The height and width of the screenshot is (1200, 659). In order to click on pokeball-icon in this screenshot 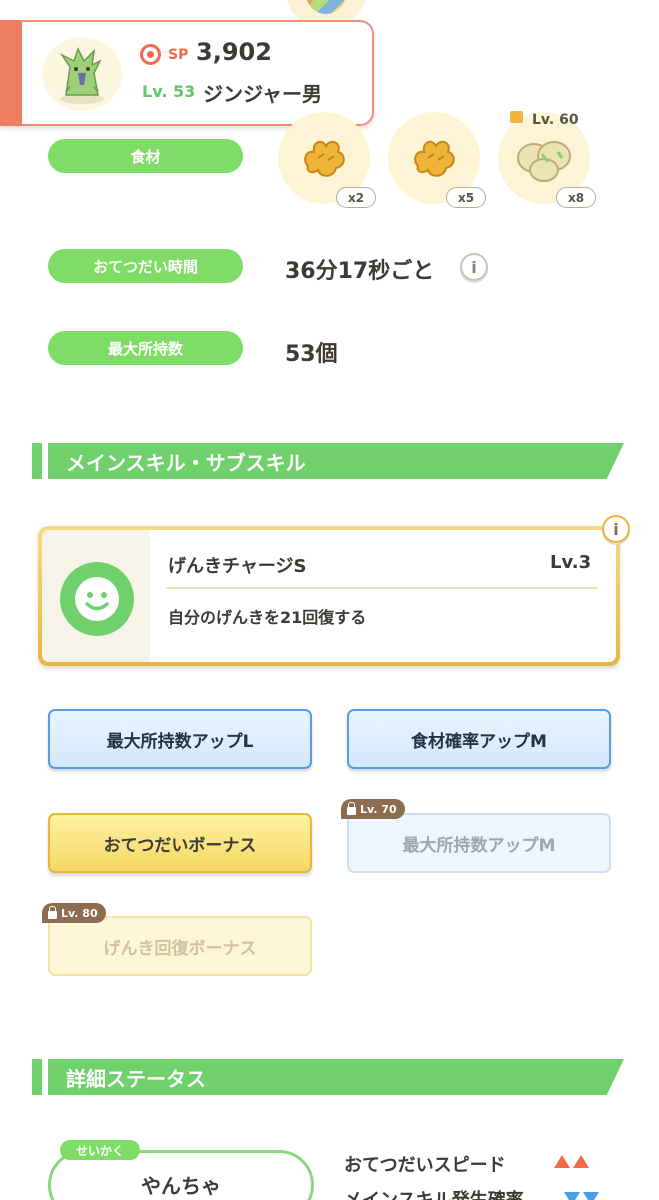, I will do `click(150, 54)`.